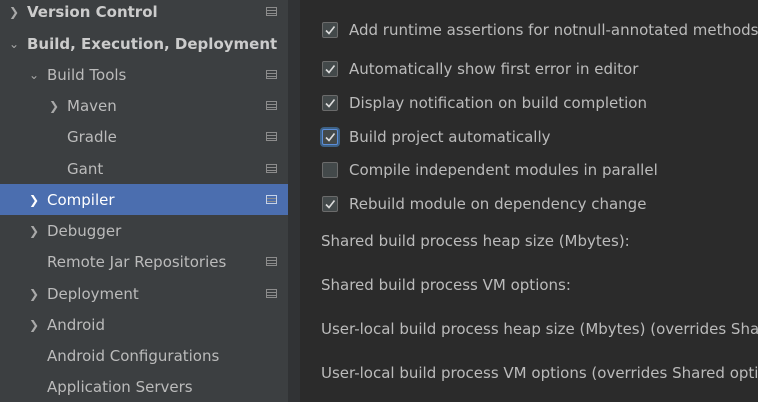 Image resolution: width=758 pixels, height=402 pixels. What do you see at coordinates (144, 136) in the screenshot?
I see `sidebar-item-gradle: Gradle` at bounding box center [144, 136].